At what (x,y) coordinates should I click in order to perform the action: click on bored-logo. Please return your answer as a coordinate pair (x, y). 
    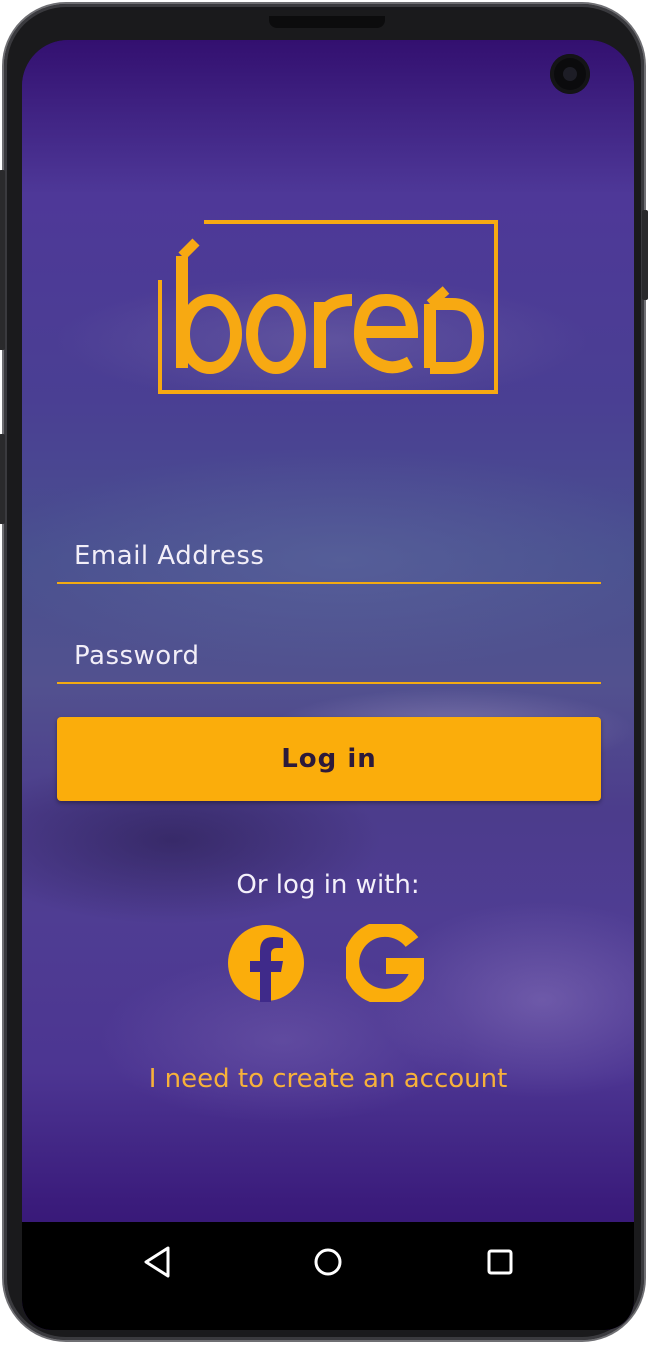
    Looking at the image, I should click on (328, 307).